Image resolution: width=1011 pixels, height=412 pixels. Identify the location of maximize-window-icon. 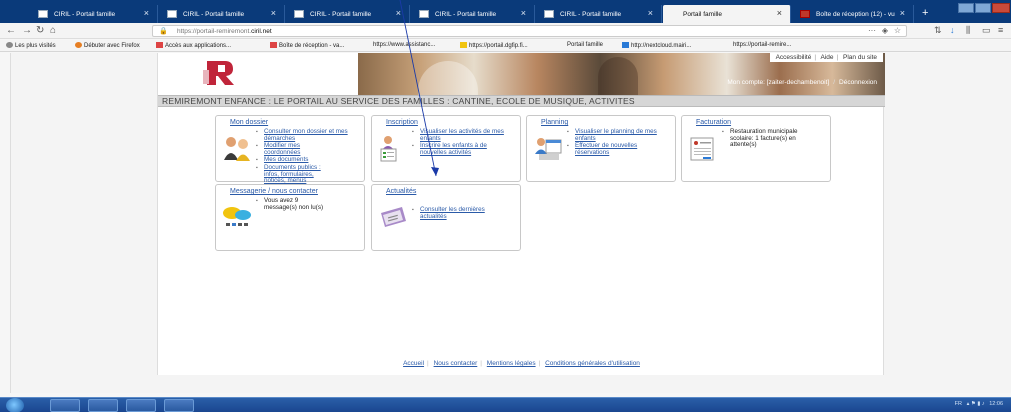
(983, 8).